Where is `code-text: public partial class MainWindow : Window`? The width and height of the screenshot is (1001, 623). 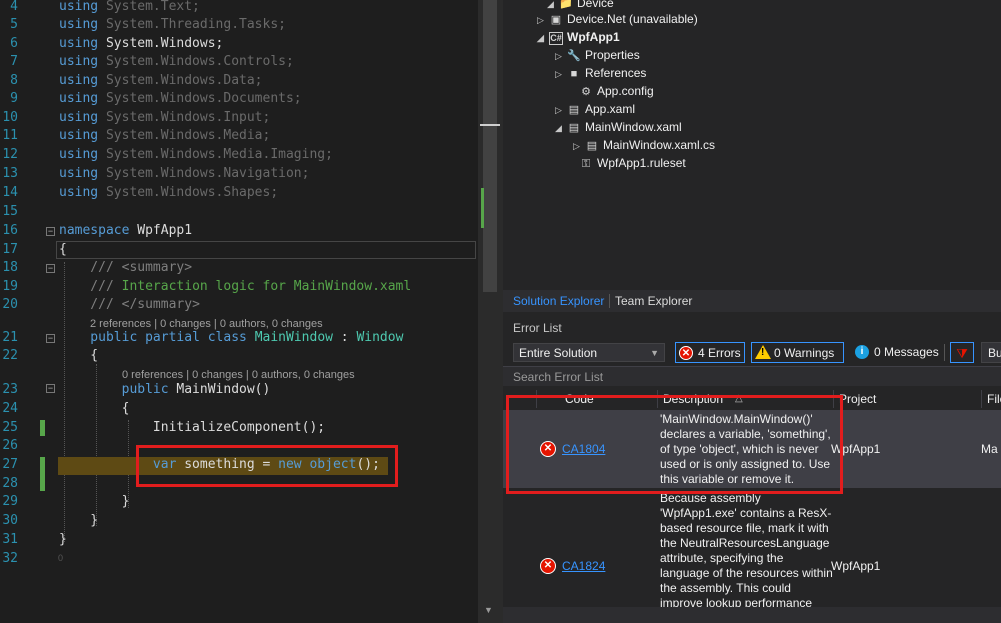 code-text: public partial class MainWindow : Window is located at coordinates (231, 338).